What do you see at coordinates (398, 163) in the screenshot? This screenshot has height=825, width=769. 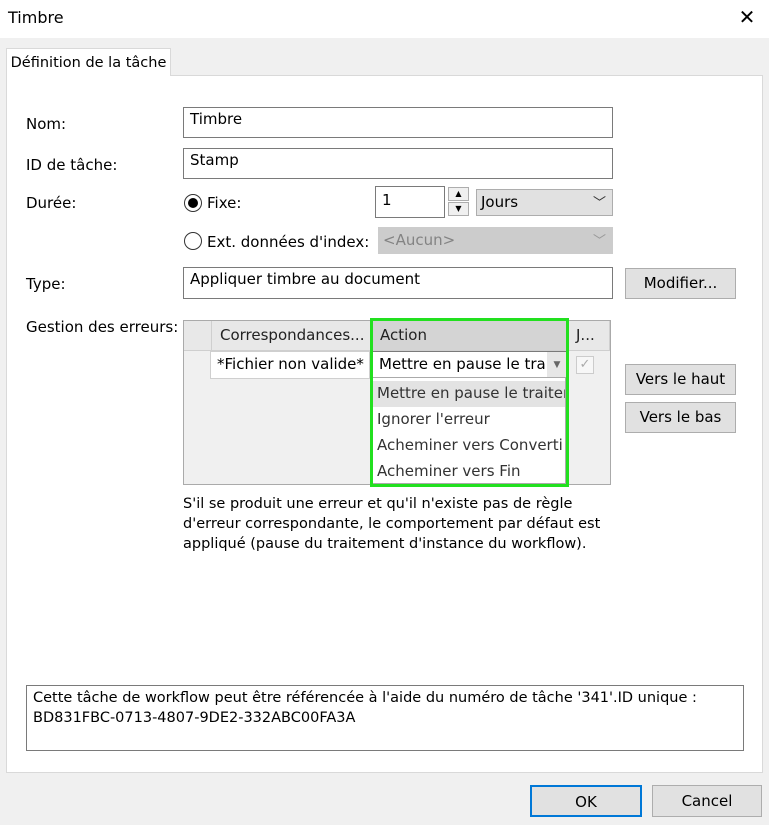 I see `task-id-input: Stamp` at bounding box center [398, 163].